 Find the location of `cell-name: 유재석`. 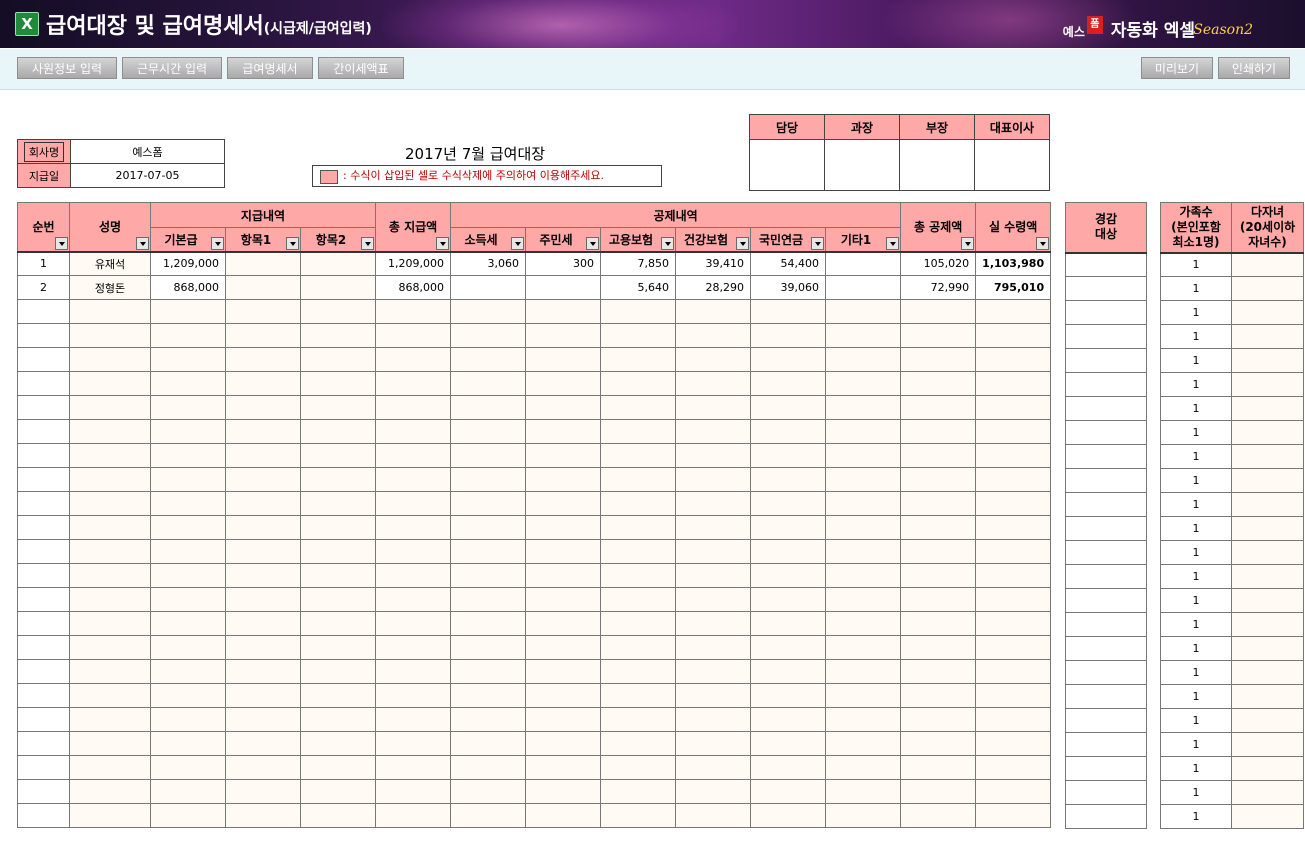

cell-name: 유재석 is located at coordinates (110, 263).